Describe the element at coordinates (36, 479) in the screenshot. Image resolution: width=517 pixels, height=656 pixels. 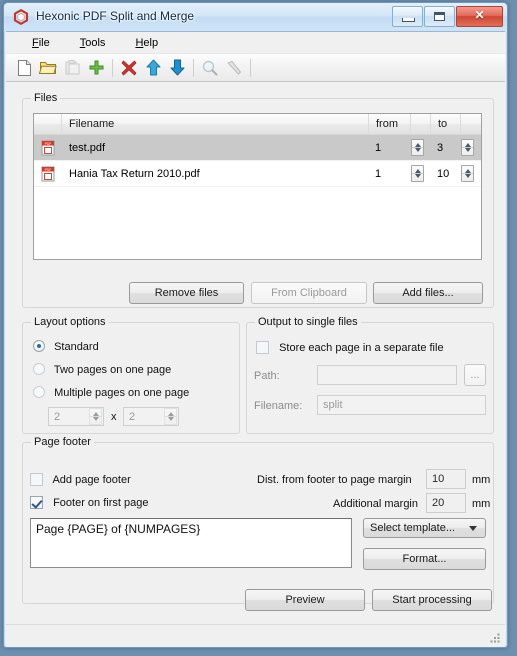
I see `add-page-footer-indicator` at that location.